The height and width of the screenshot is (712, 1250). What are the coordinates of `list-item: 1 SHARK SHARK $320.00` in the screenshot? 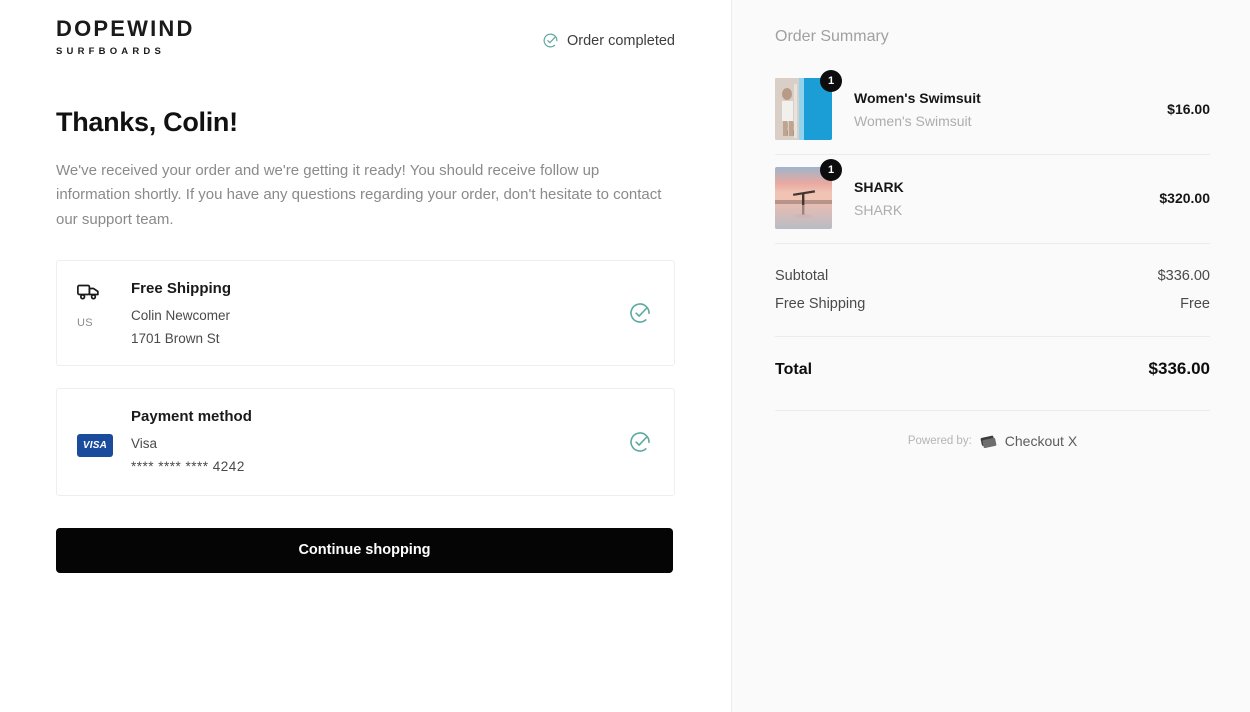 It's located at (992, 199).